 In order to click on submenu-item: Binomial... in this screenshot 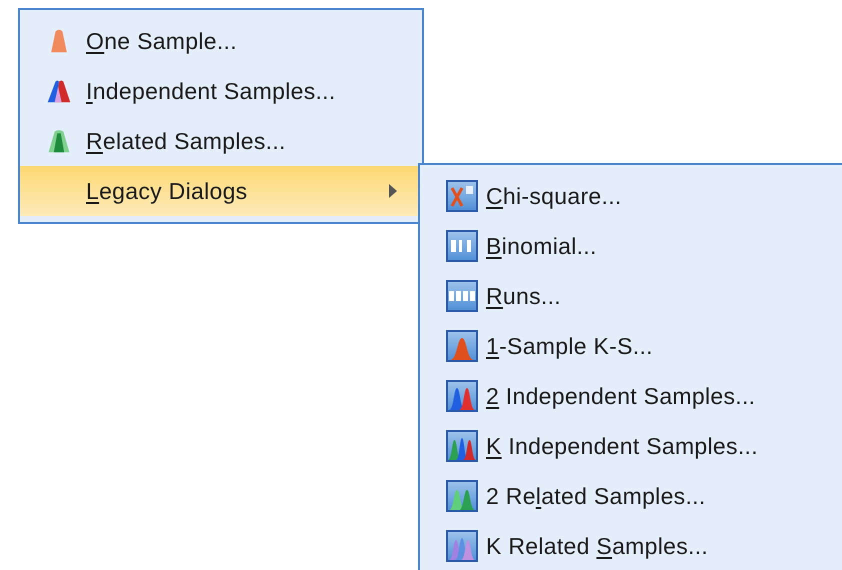, I will do `click(631, 246)`.